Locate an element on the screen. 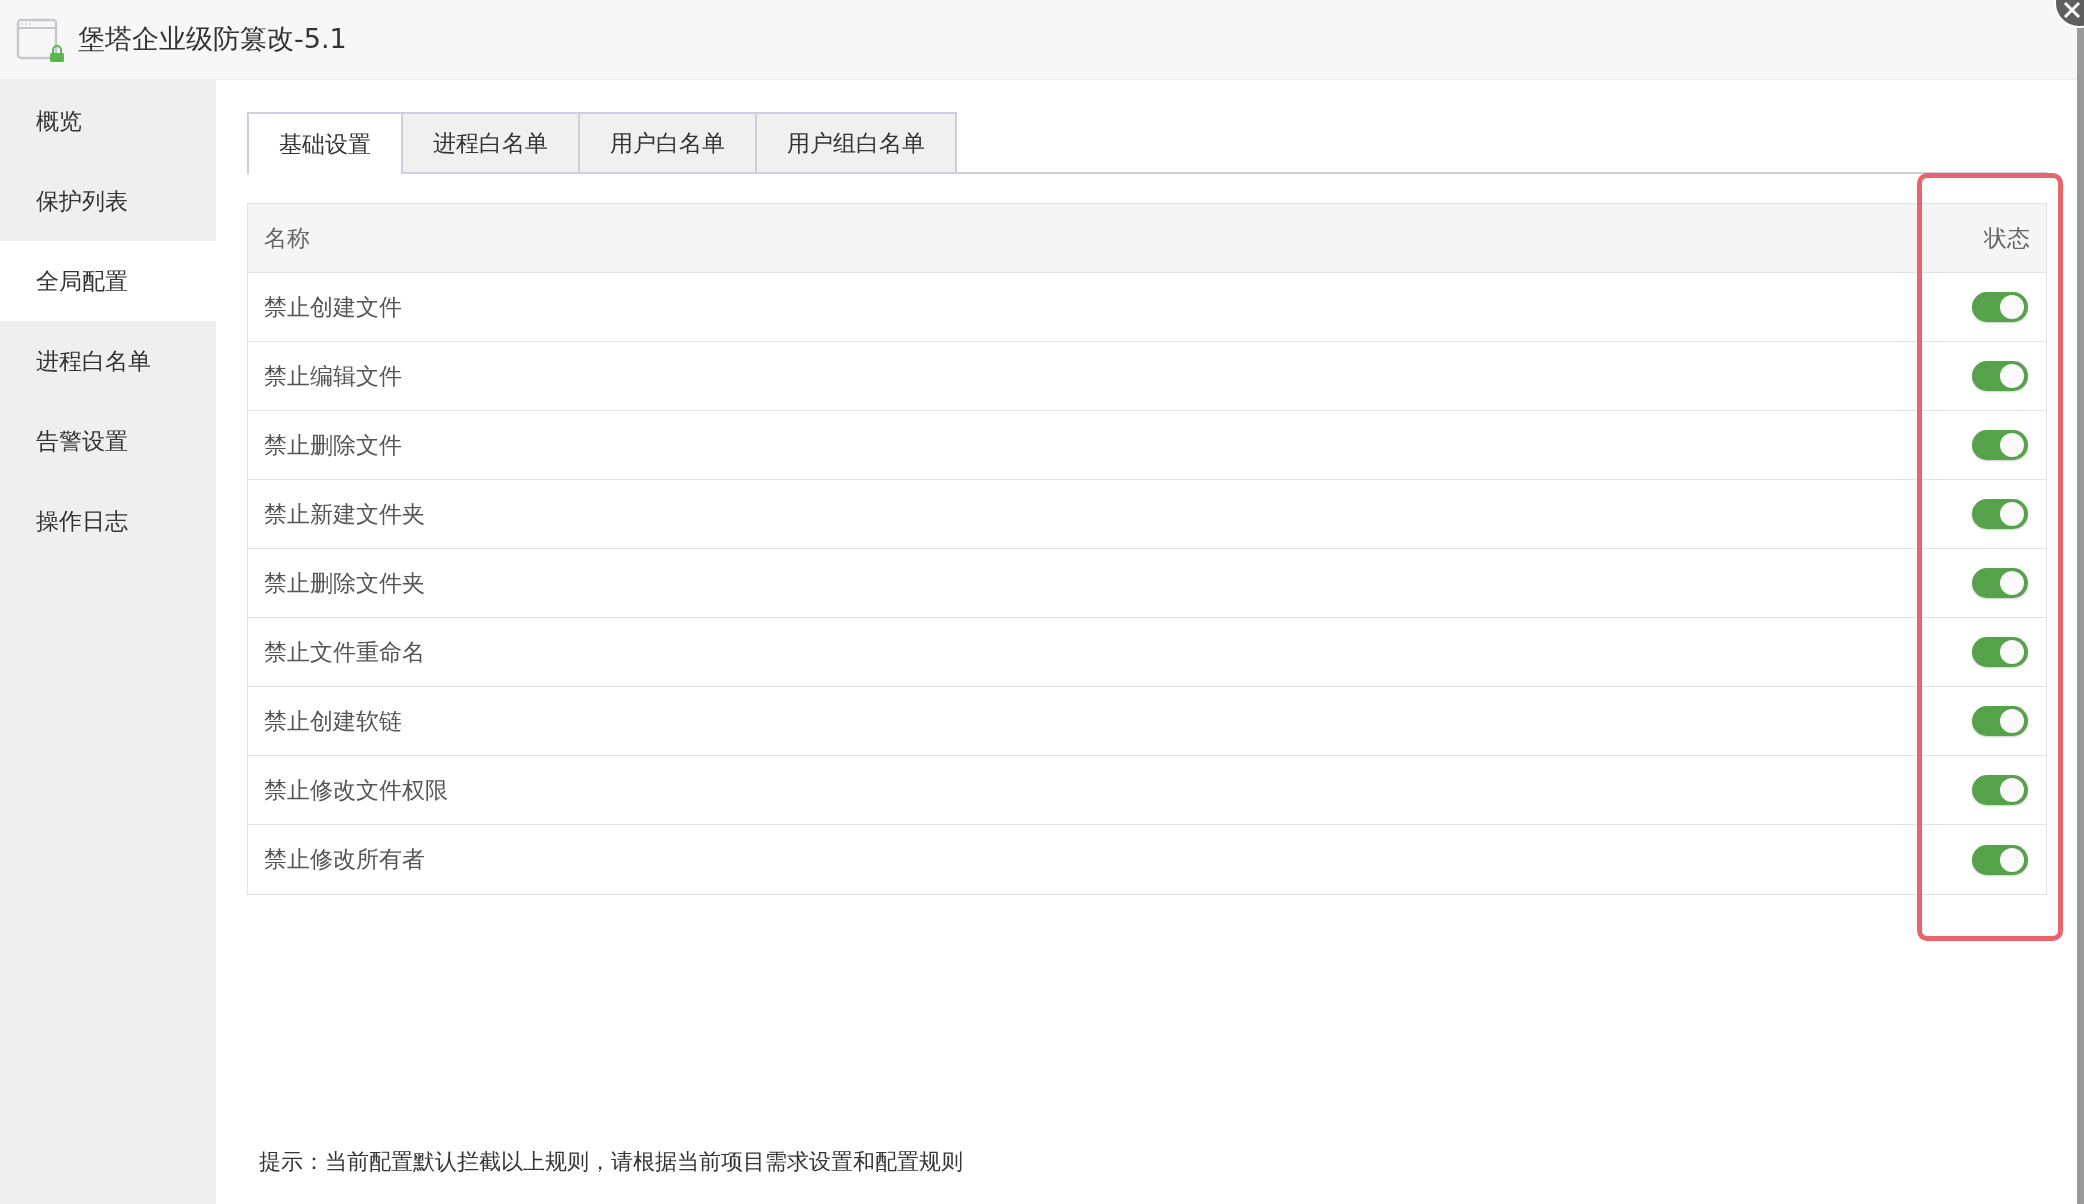  window-title: 堡塔企业级防篡改-5.1 is located at coordinates (212, 39).